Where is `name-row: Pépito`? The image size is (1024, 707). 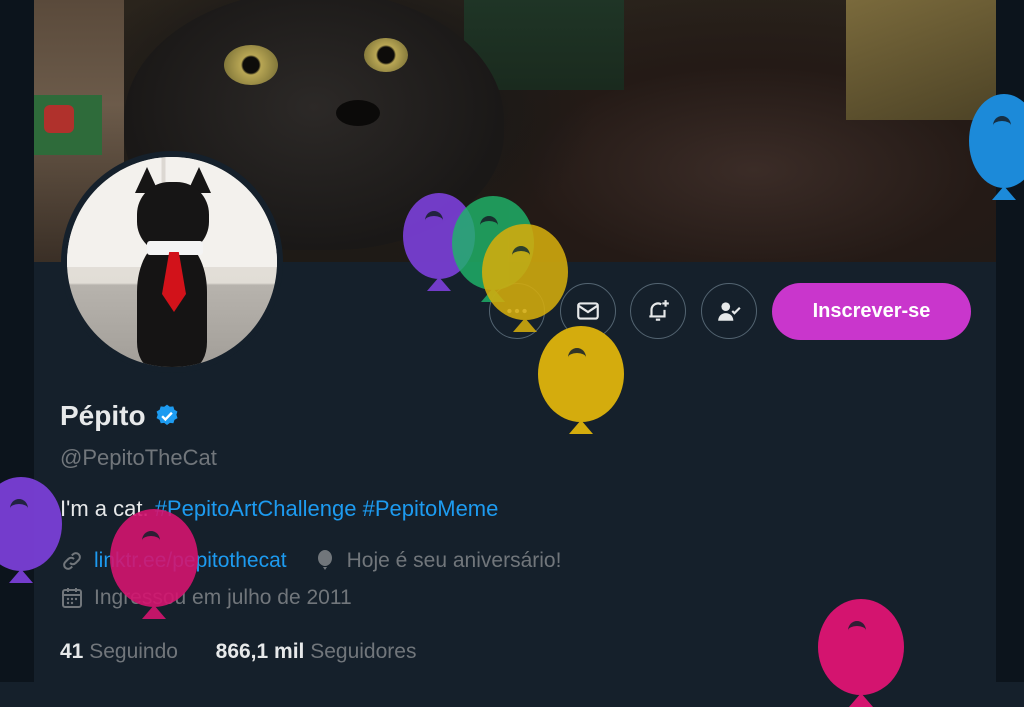 name-row: Pépito is located at coordinates (120, 416).